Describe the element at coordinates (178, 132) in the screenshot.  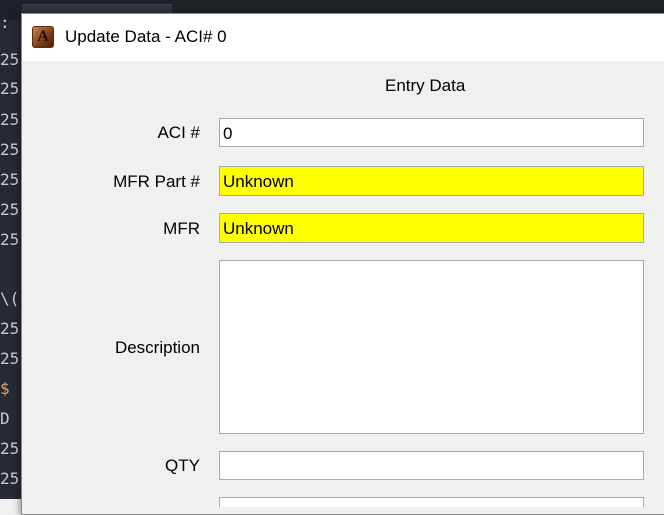
I see `aci-label: ACI #` at that location.